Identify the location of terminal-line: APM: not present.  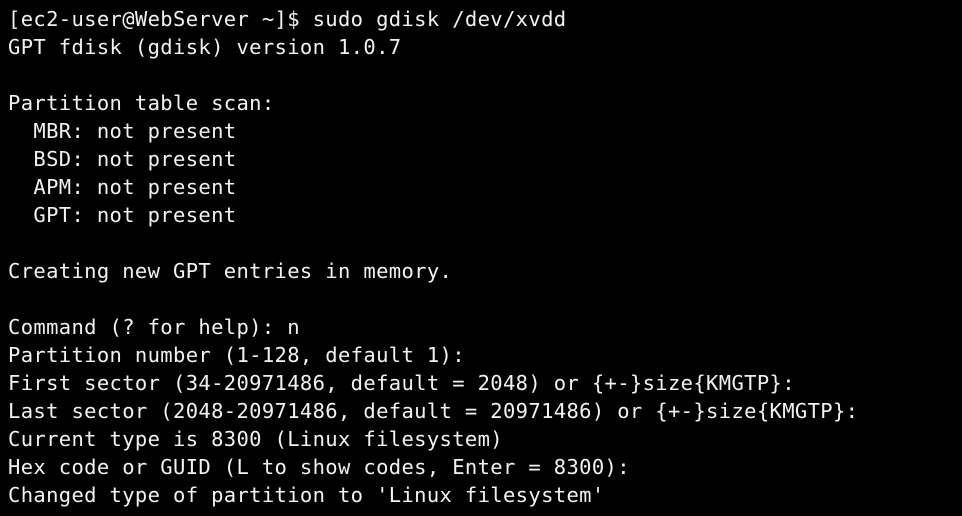
(122, 187).